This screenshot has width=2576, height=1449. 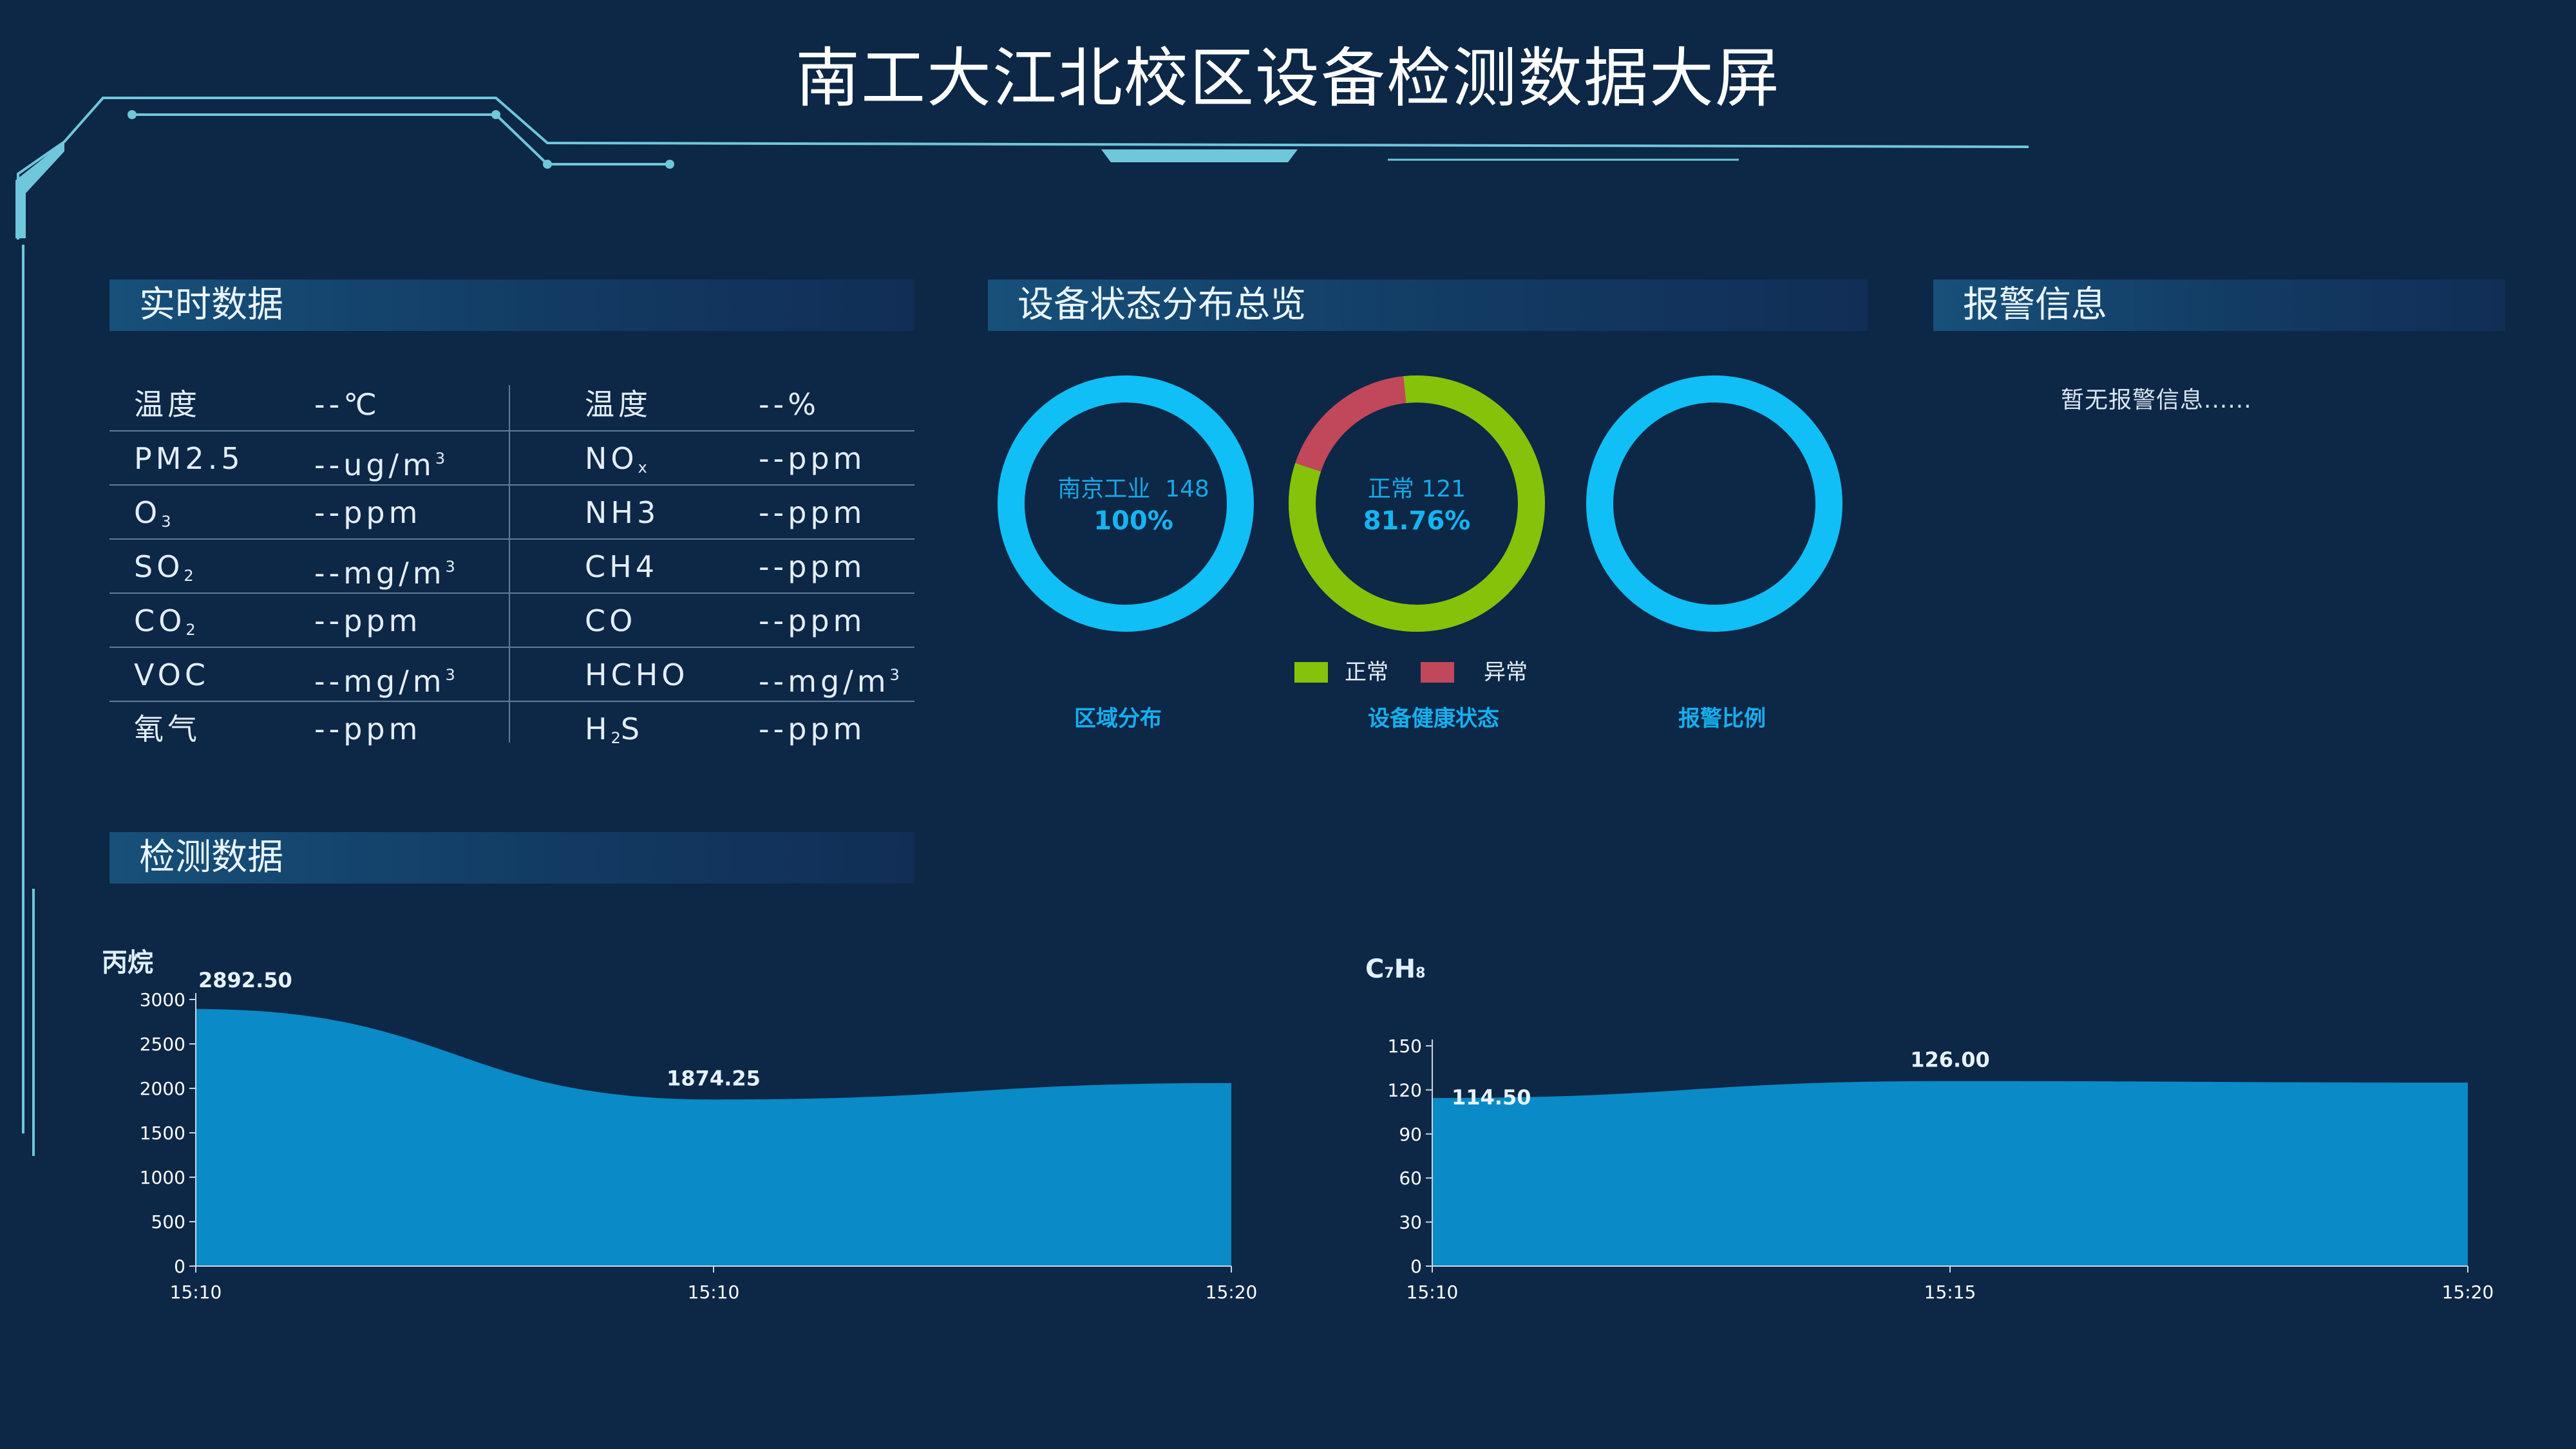 I want to click on data-label: 2892.50, so click(x=245, y=980).